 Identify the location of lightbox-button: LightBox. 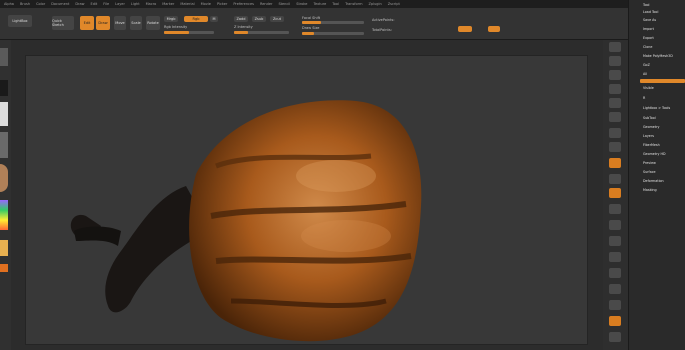
(20, 21).